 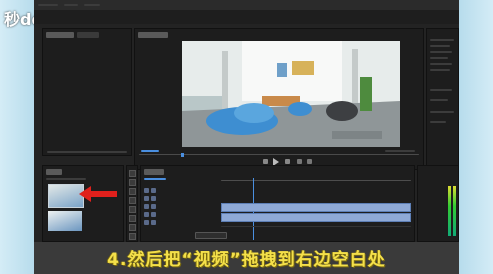 What do you see at coordinates (438, 203) in the screenshot?
I see `audio-meters-panel` at bounding box center [438, 203].